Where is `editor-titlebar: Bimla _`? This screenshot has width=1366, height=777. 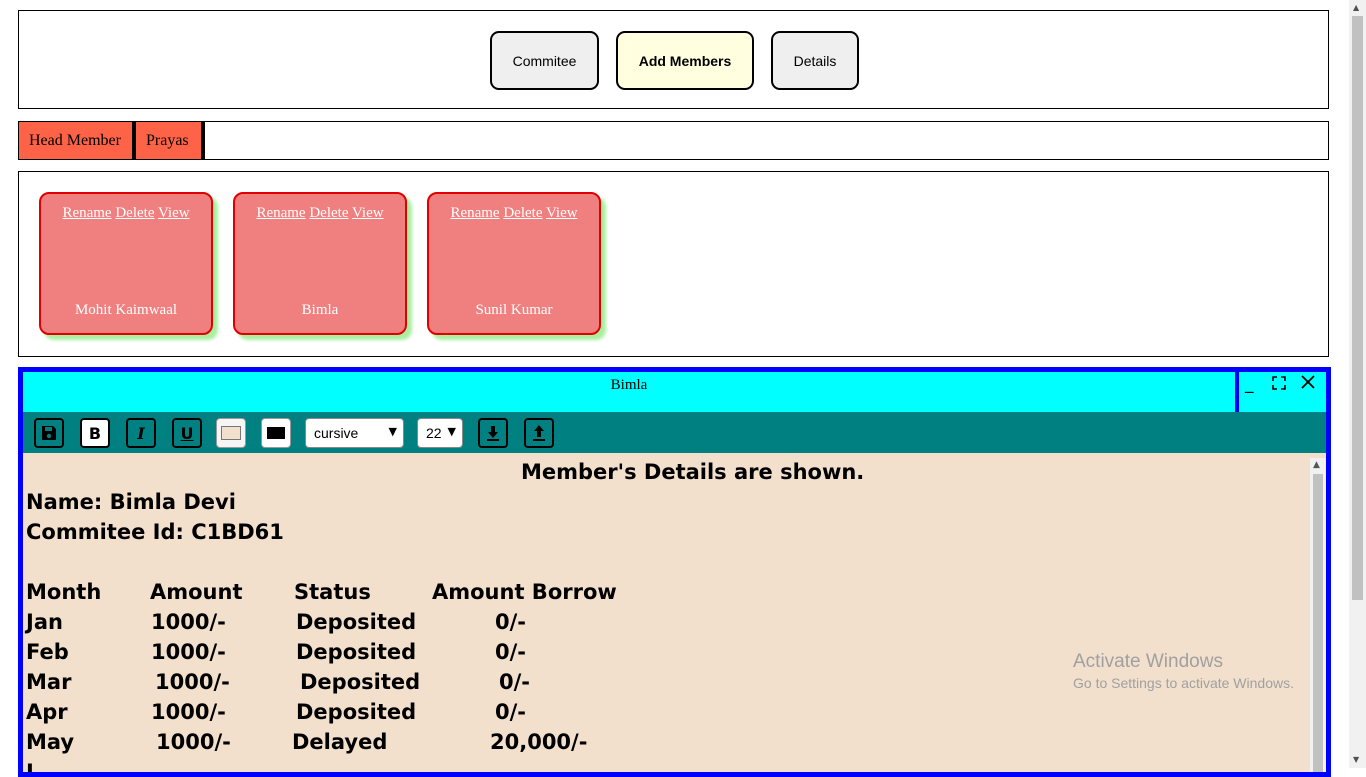 editor-titlebar: Bimla _ is located at coordinates (674, 392).